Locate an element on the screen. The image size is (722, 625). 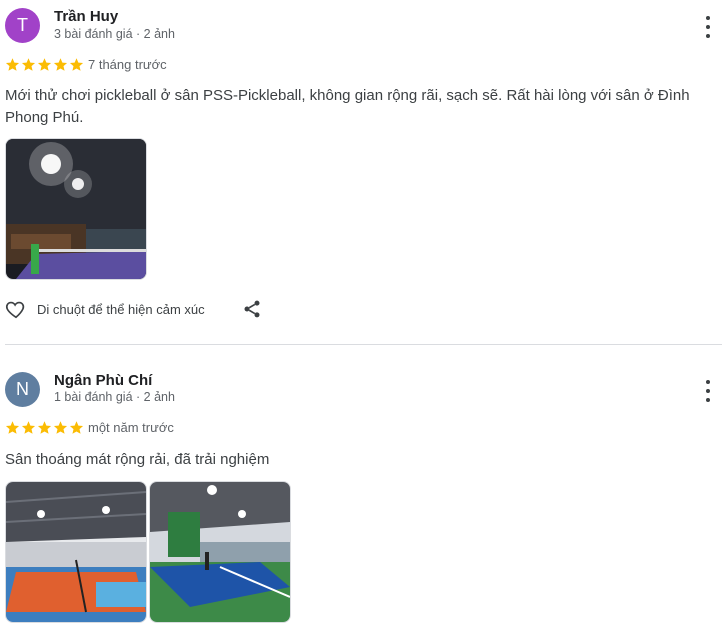
reviewer-stats: 1 bài đánh giá · 2 ảnh is located at coordinates (114, 397).